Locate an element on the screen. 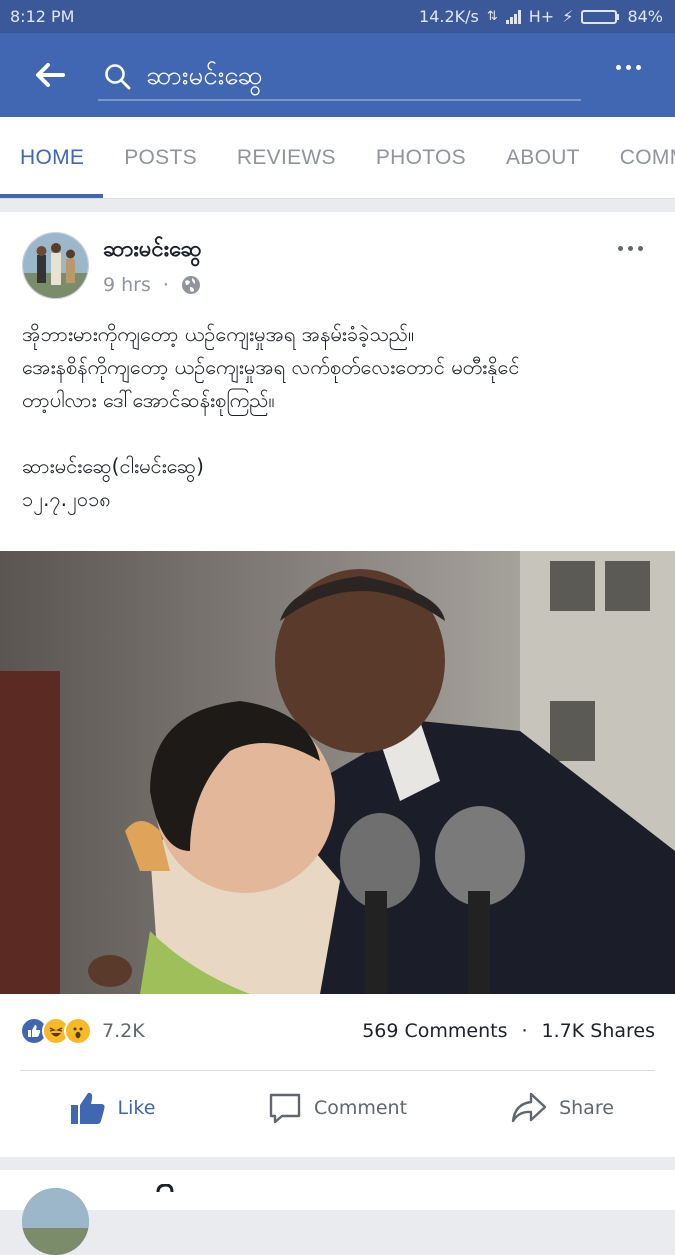 The image size is (675, 1255). tab-home: HOME is located at coordinates (52, 158).